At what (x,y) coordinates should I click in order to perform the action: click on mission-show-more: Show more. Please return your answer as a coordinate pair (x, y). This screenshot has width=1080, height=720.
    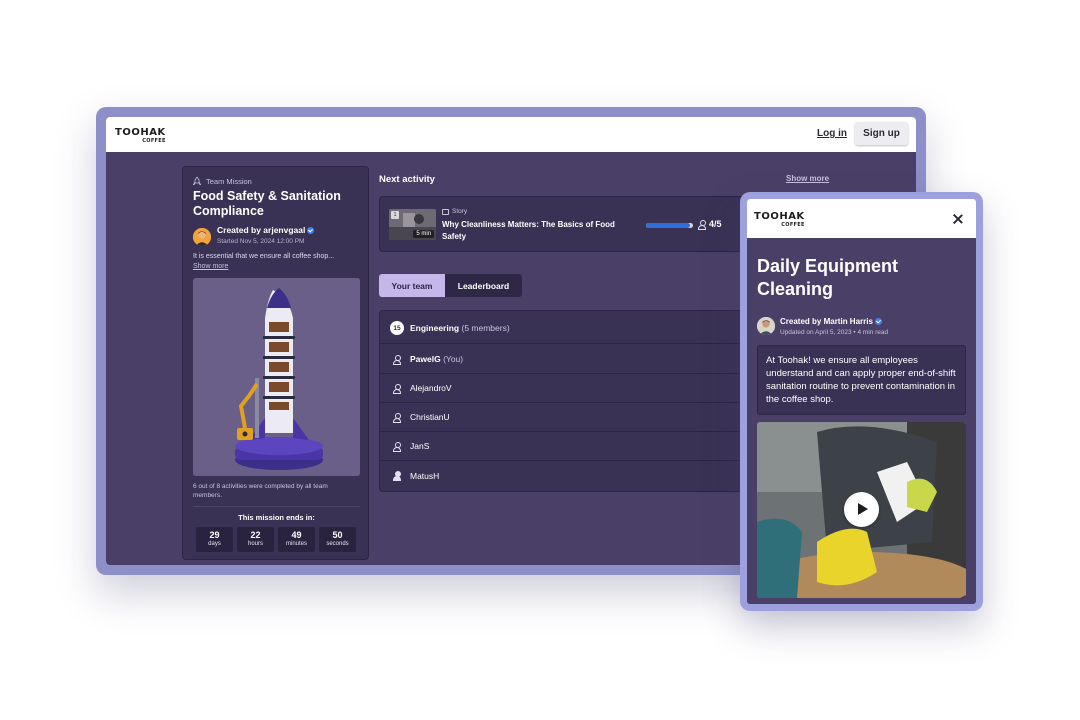
    Looking at the image, I should click on (210, 266).